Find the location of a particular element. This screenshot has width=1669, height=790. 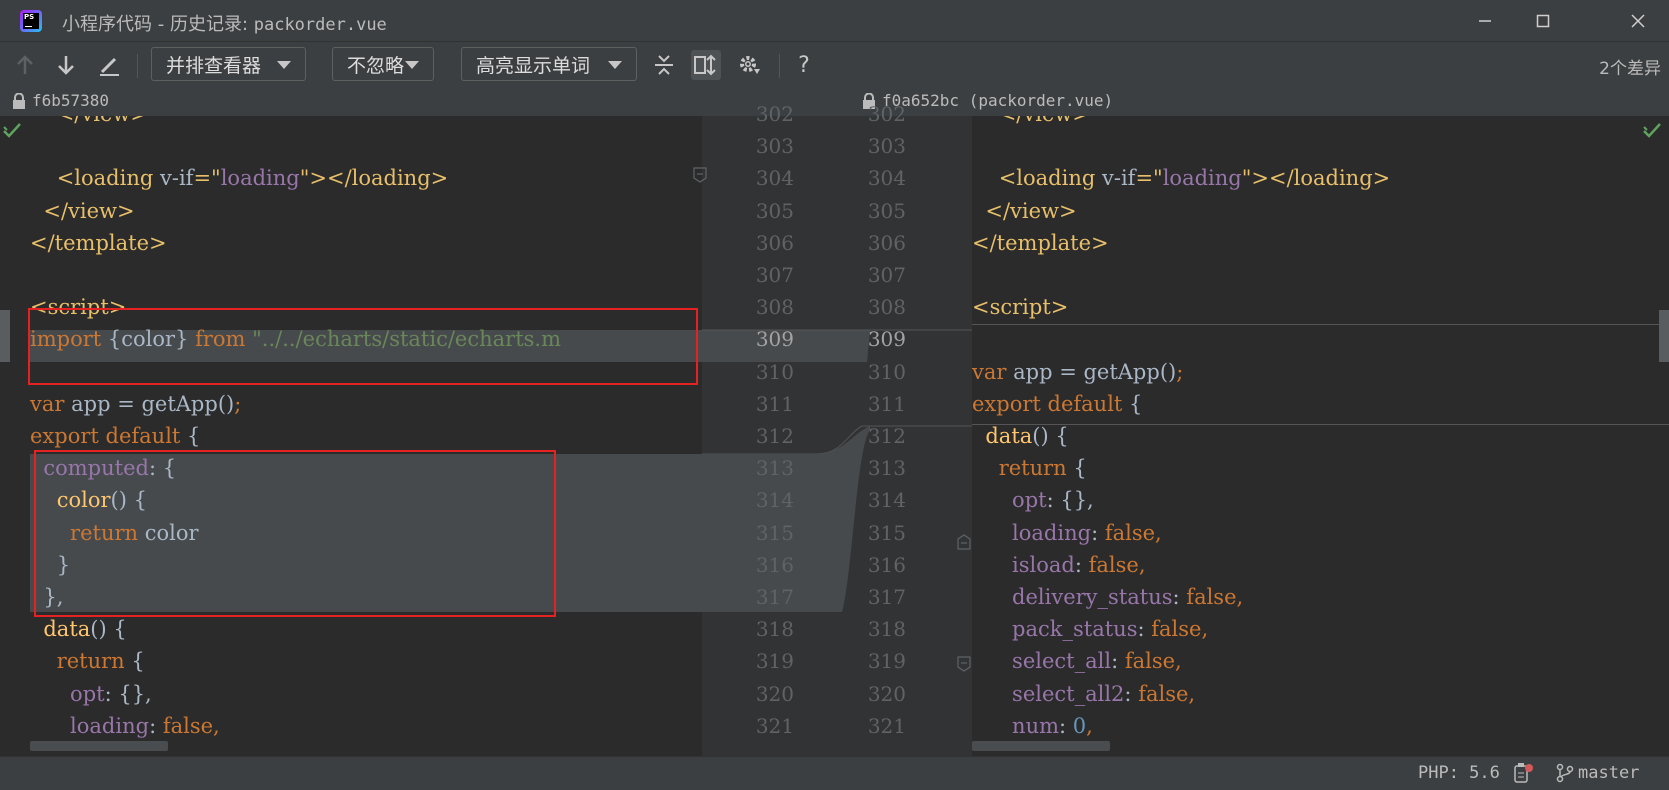

code-token: num is located at coordinates (1016, 725).